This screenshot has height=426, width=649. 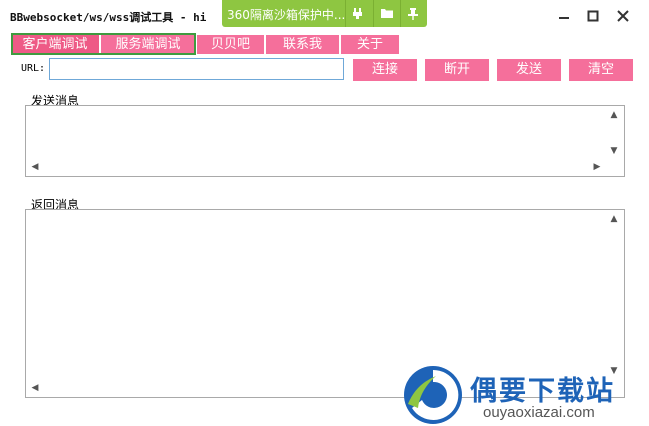 I want to click on pin-button, so click(x=413, y=13).